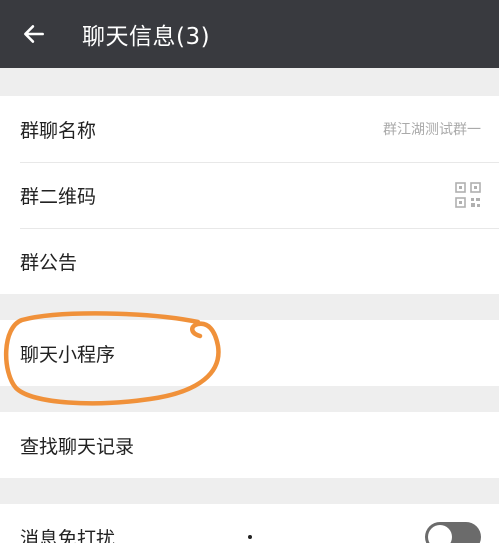  I want to click on search-history-row: 查找聊天记录, so click(249, 445).